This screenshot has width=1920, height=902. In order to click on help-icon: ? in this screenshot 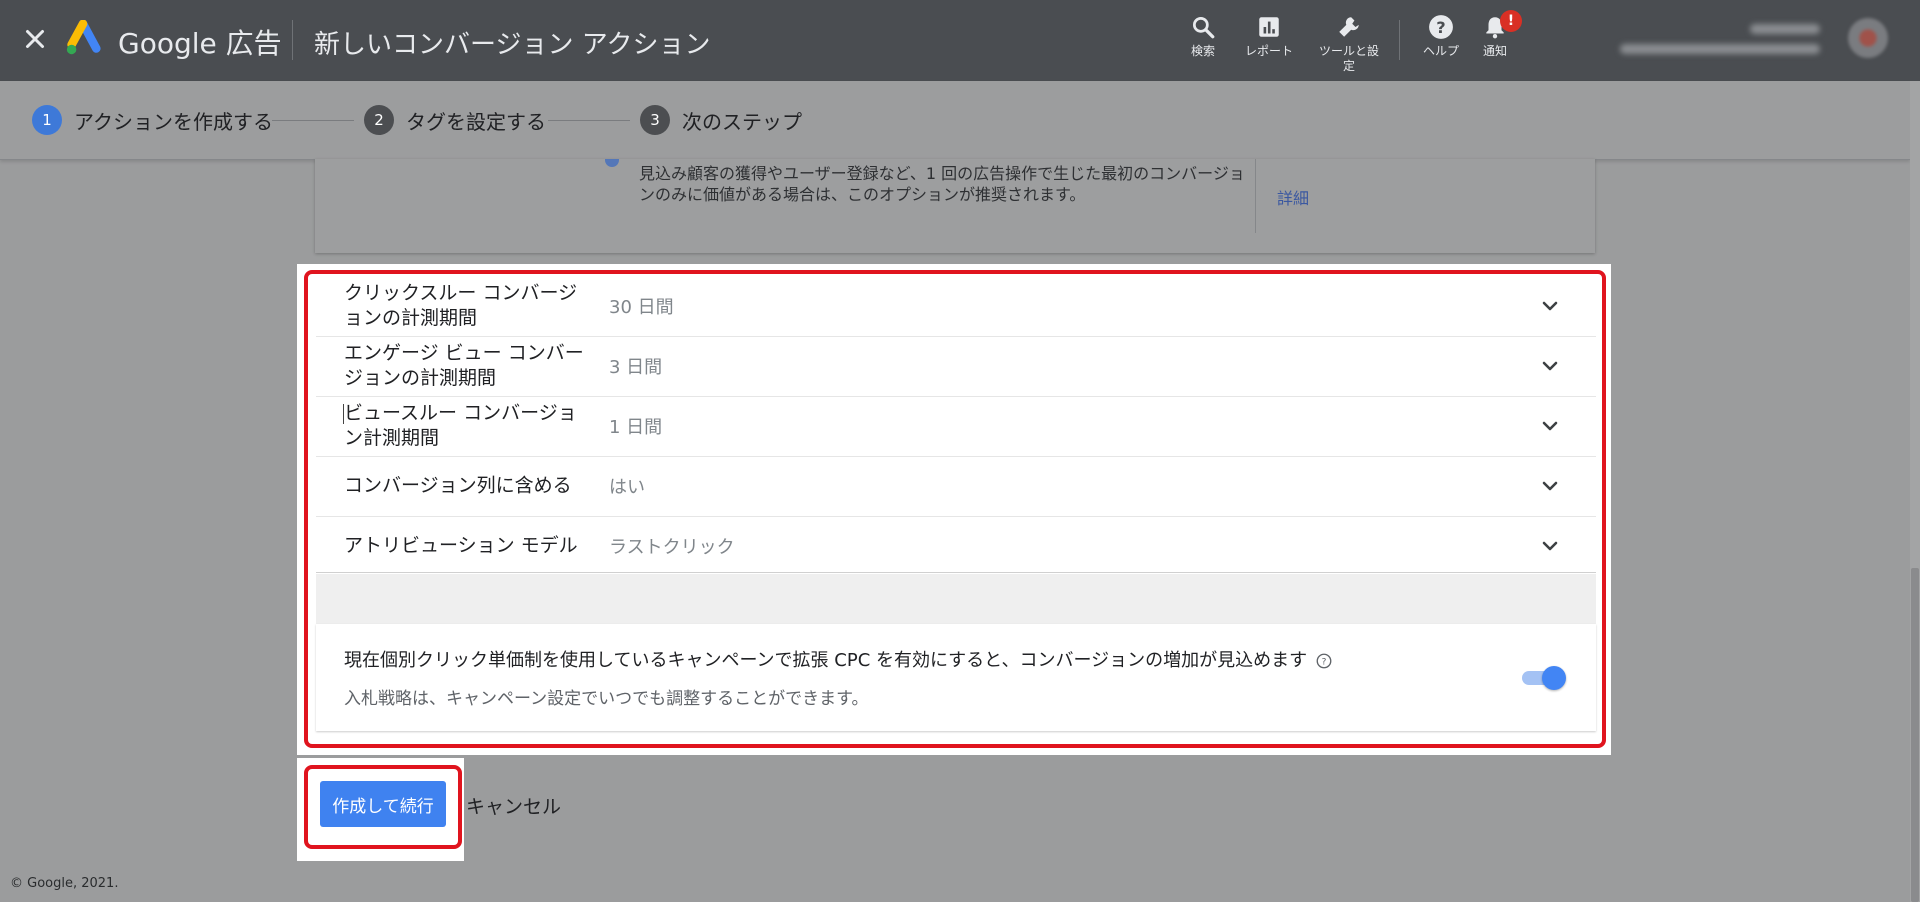, I will do `click(1441, 27)`.